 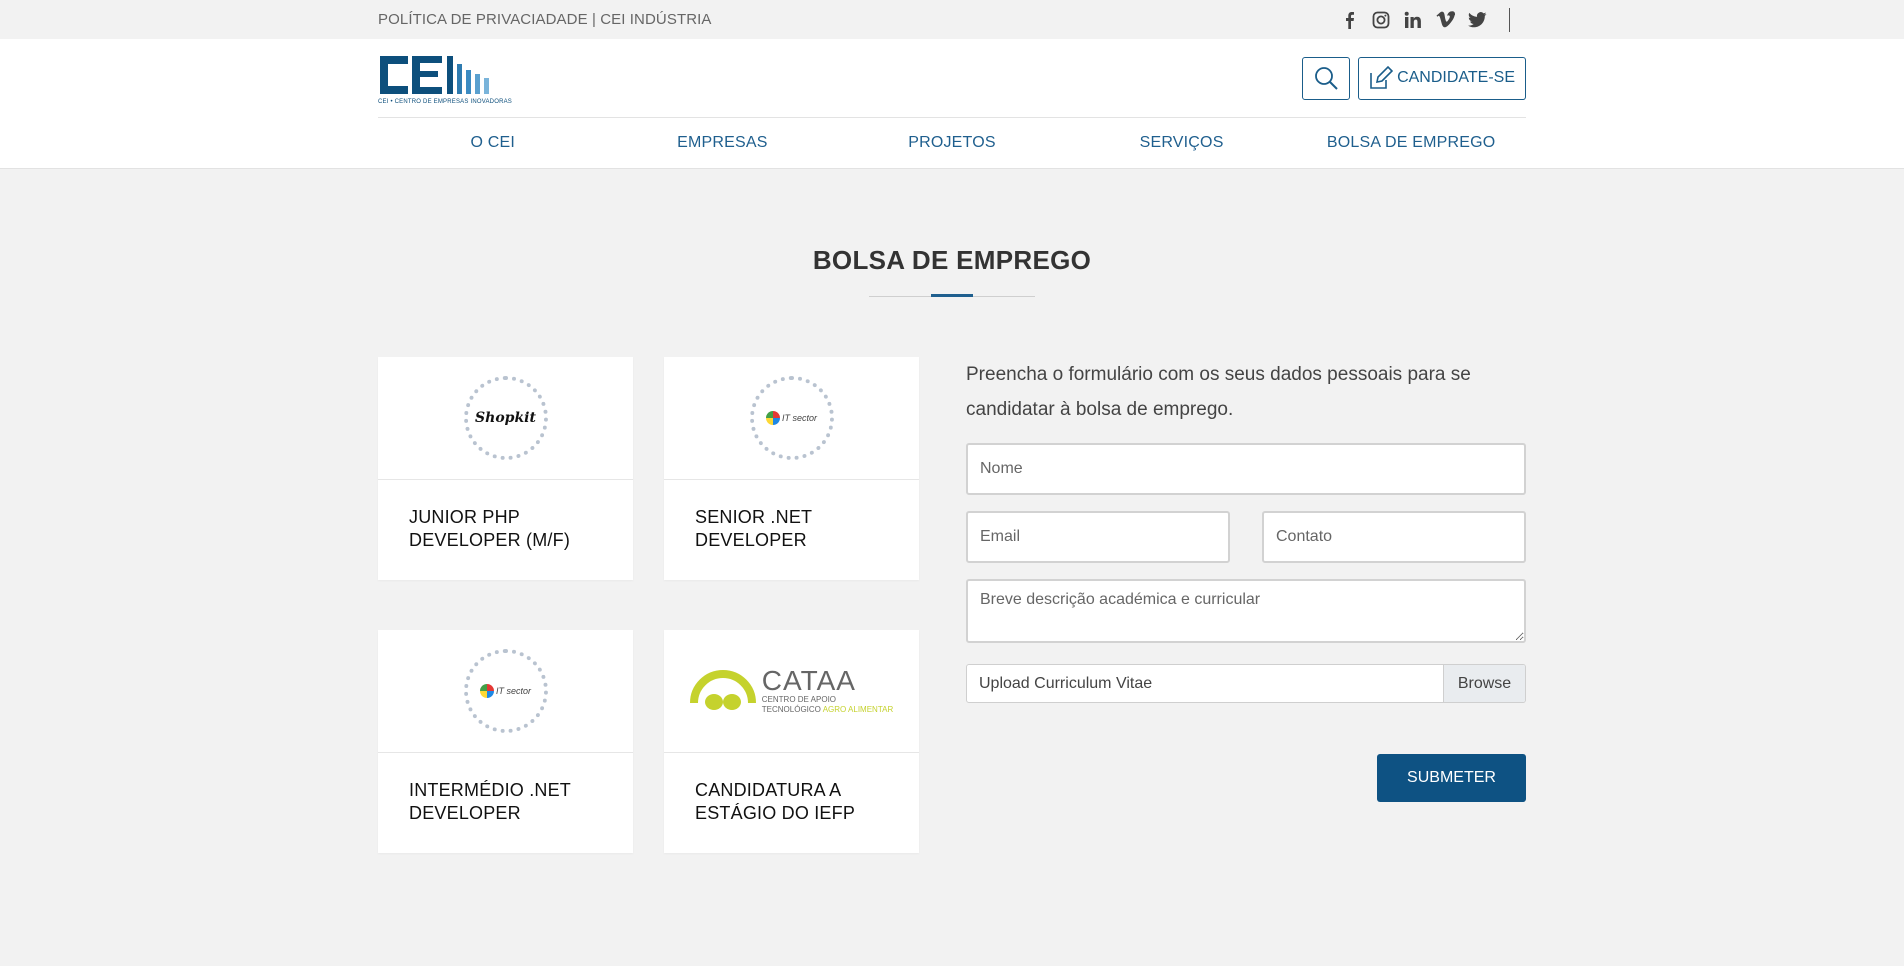 I want to click on job-card: IT sector INTERMÉDIO .NET DEVELOPER, so click(x=505, y=741).